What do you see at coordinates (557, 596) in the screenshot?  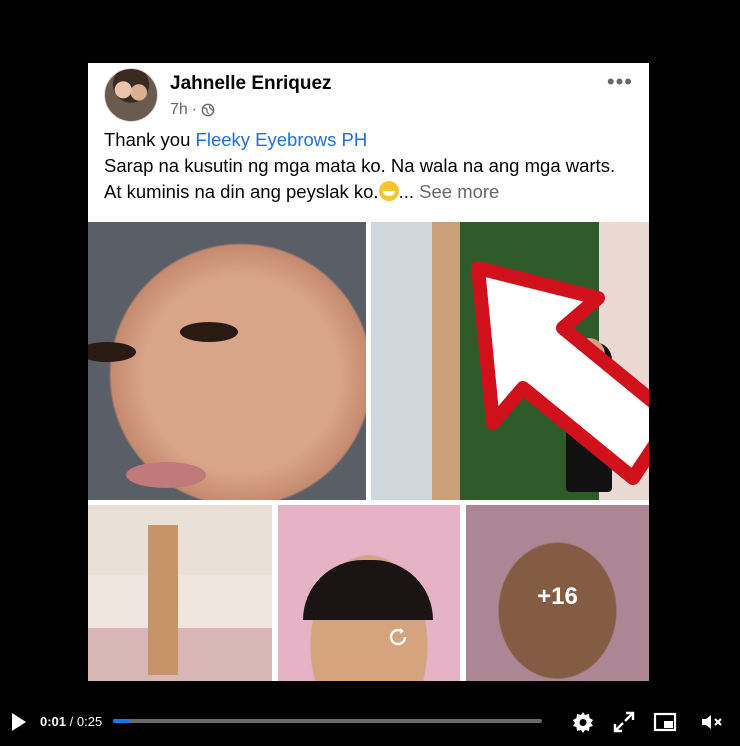 I see `more-photos-count: +16` at bounding box center [557, 596].